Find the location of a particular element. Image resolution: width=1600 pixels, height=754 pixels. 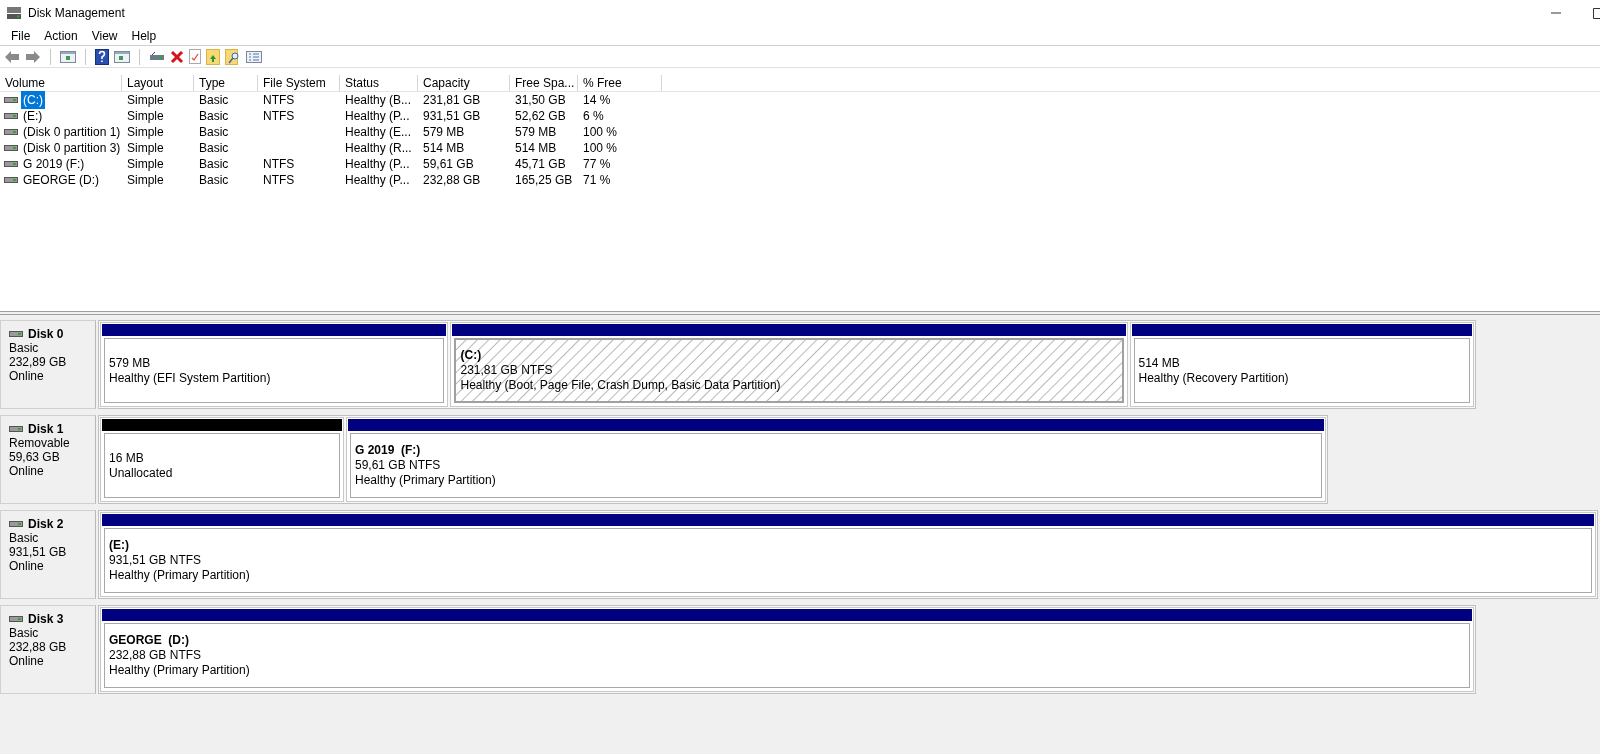

column-header: % Free is located at coordinates (620, 83).